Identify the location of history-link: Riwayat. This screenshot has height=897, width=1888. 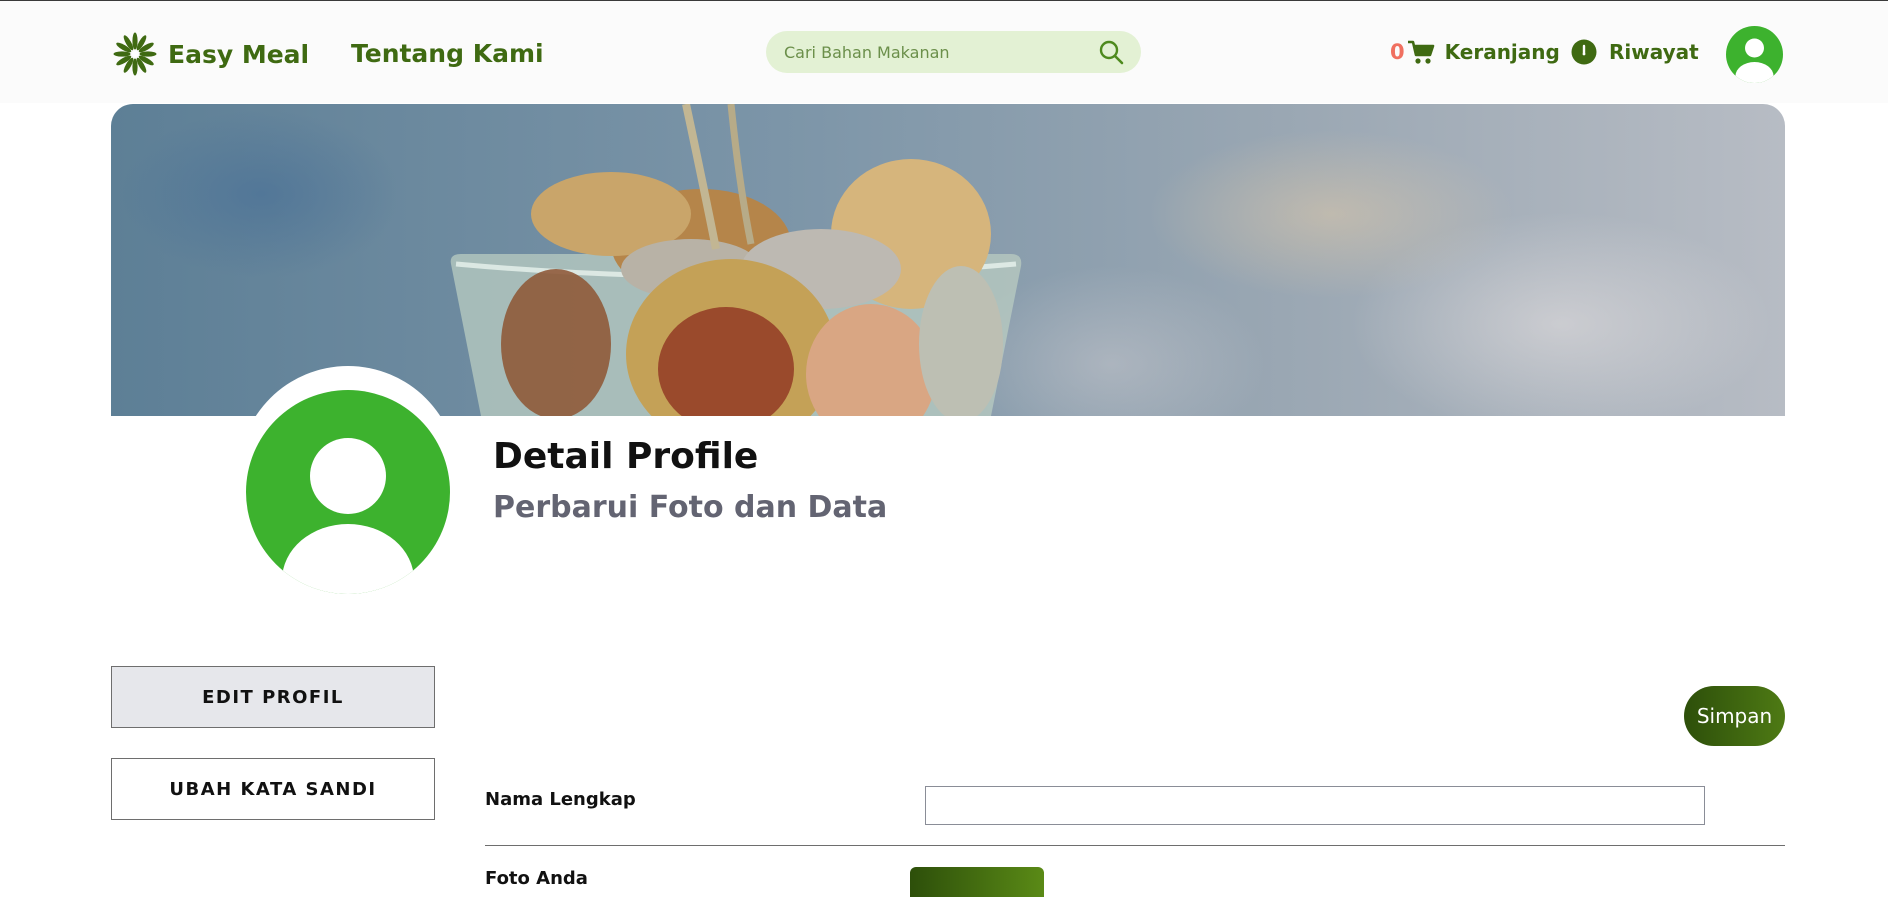
(1635, 52).